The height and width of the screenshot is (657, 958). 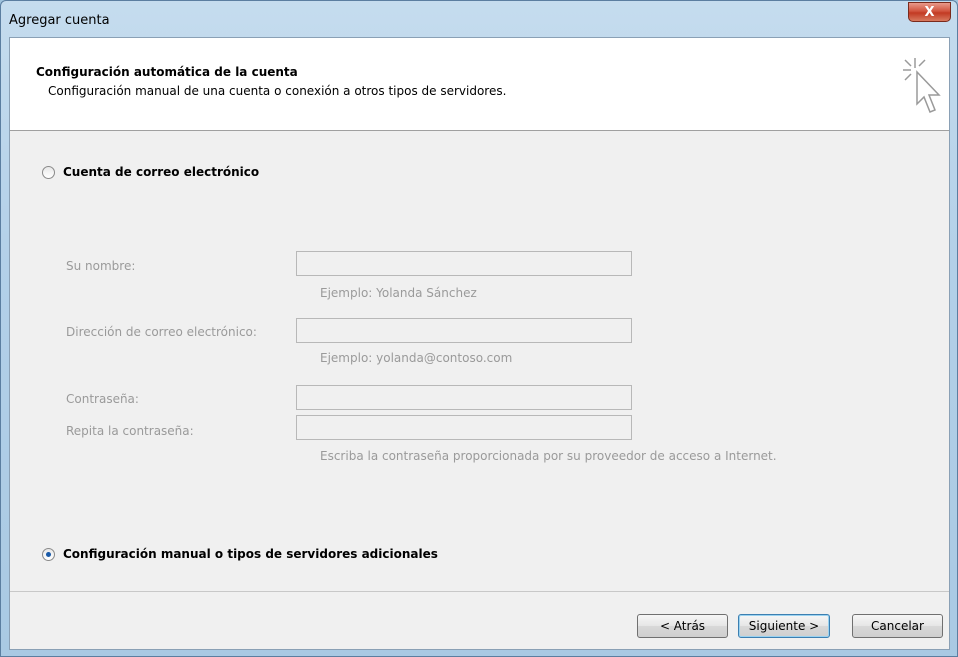 I want to click on close-icon: X, so click(x=929, y=12).